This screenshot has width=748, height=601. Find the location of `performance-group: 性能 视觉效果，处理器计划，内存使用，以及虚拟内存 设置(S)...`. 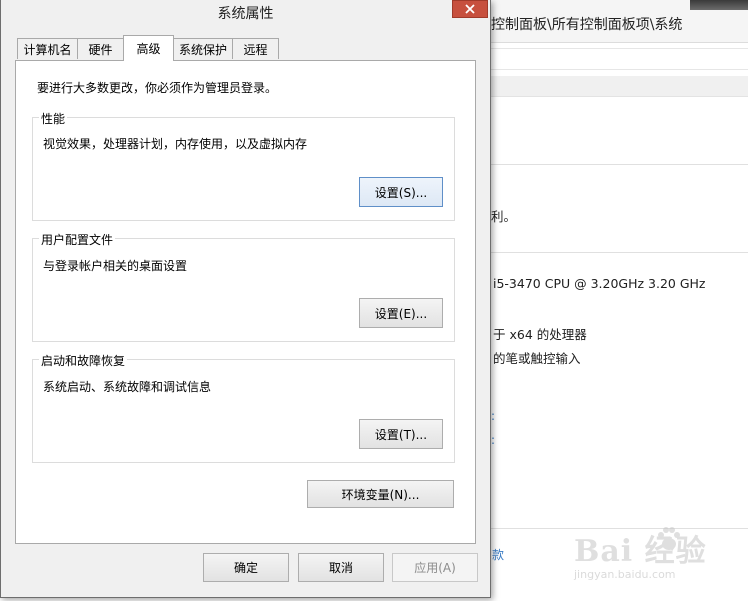

performance-group: 性能 视觉效果，处理器计划，内存使用，以及虚拟内存 设置(S)... is located at coordinates (243, 165).